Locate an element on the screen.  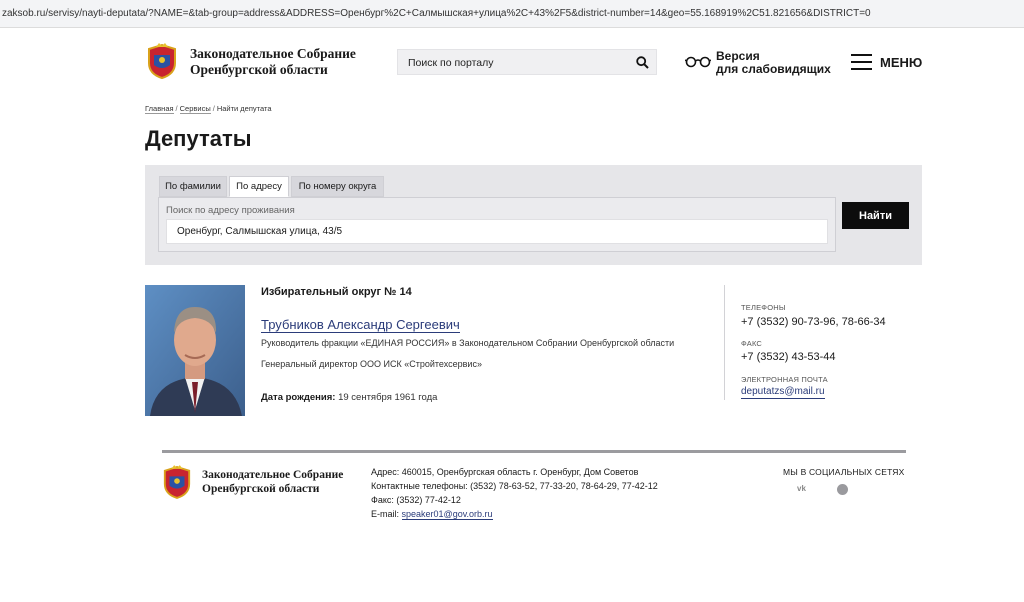
deputy-photo is located at coordinates (195, 350).